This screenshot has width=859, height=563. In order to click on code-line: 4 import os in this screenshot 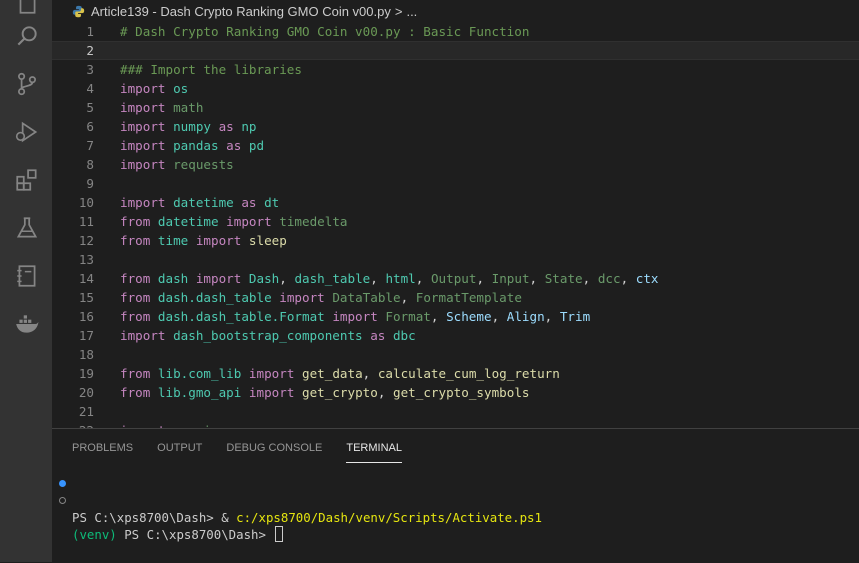, I will do `click(455, 88)`.